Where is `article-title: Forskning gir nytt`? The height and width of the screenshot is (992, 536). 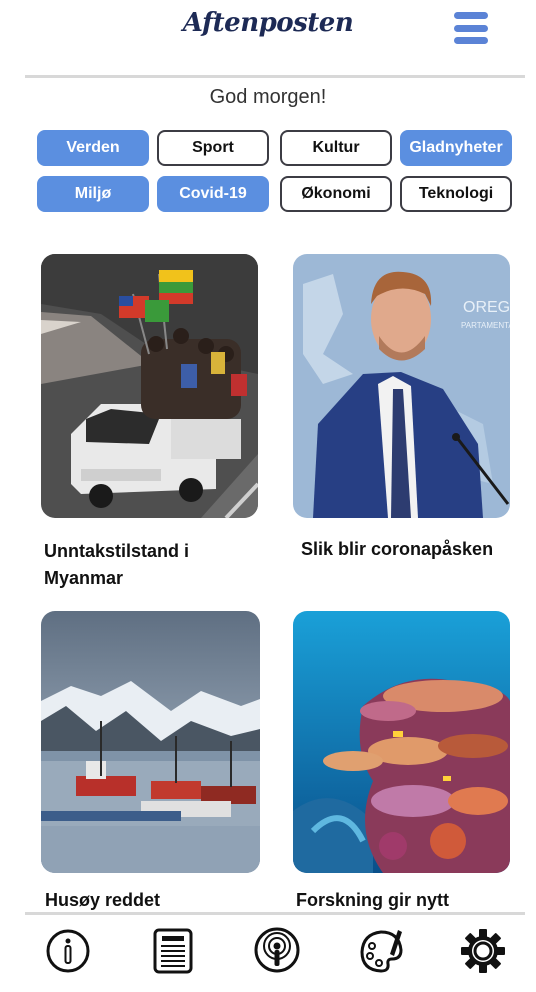 article-title: Forskning gir nytt is located at coordinates (372, 900).